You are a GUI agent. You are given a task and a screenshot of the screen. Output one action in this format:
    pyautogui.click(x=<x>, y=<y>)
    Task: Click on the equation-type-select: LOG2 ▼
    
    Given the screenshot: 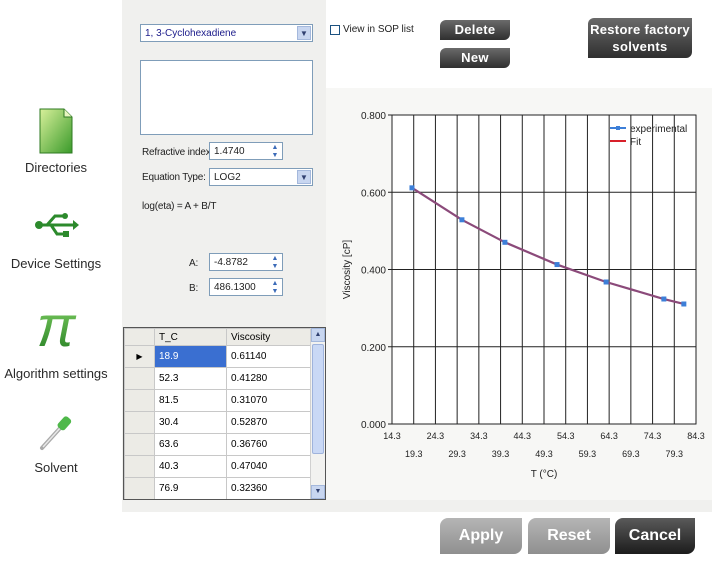 What is the action you would take?
    pyautogui.click(x=261, y=177)
    